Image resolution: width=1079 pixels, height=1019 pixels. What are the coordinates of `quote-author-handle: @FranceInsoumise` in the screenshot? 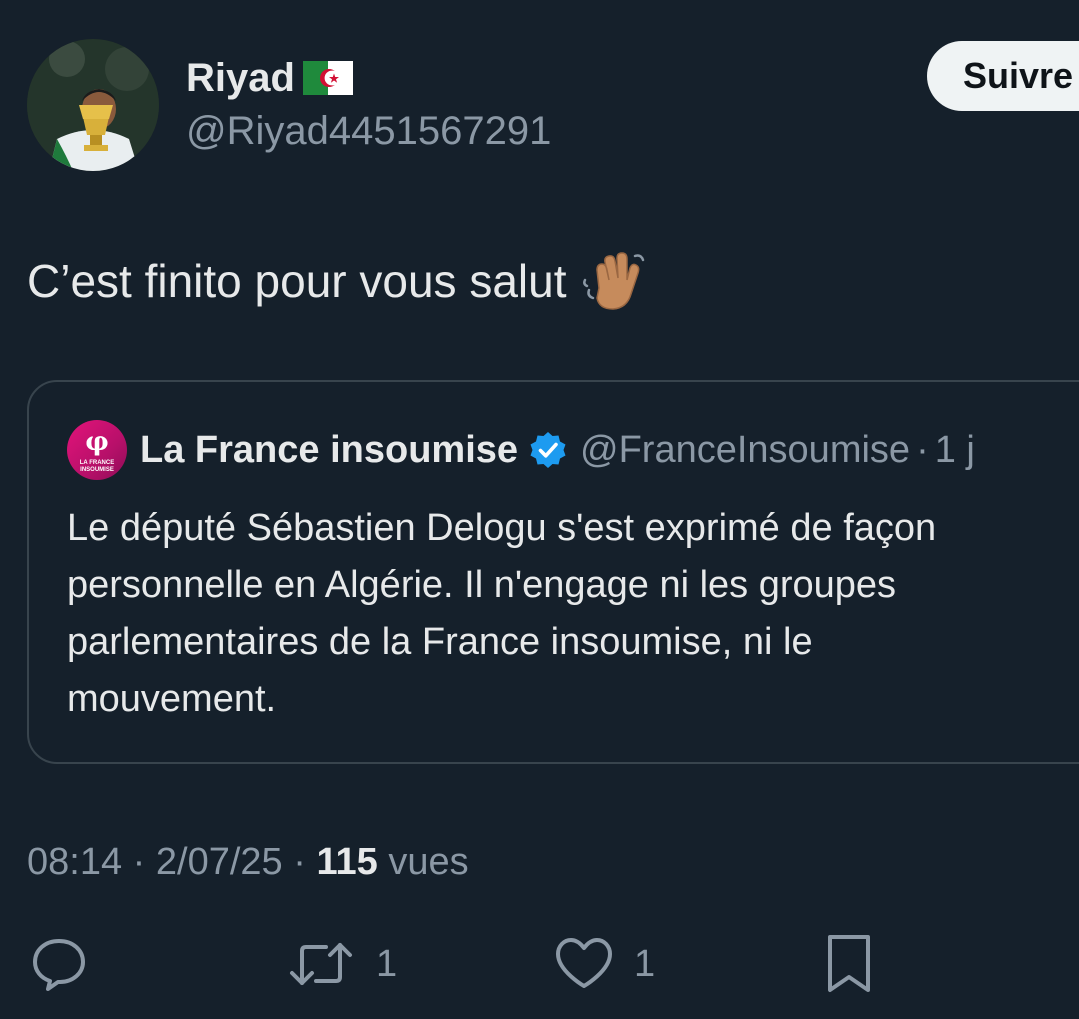 It's located at (745, 450).